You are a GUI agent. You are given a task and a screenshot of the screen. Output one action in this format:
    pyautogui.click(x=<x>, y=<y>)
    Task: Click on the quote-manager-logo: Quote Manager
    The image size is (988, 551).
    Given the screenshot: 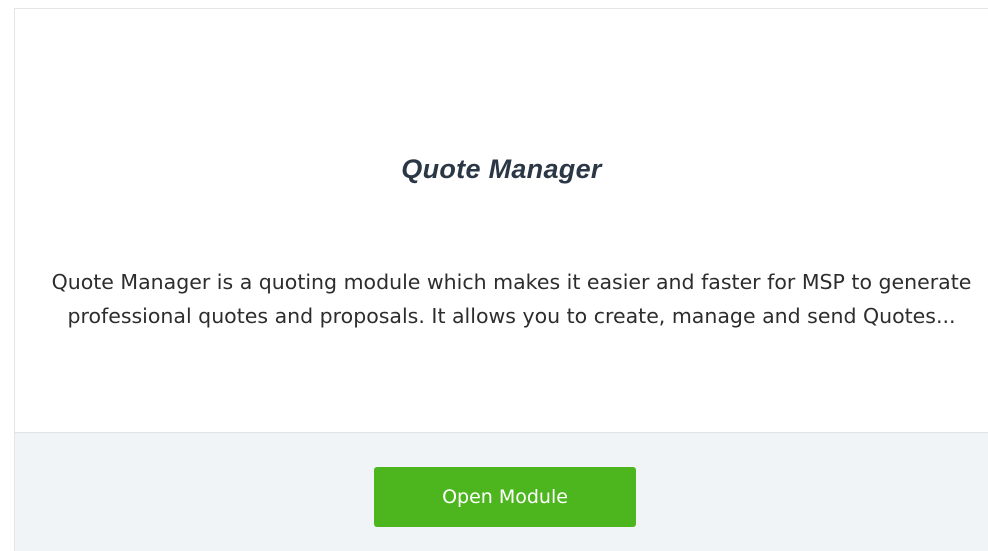 What is the action you would take?
    pyautogui.click(x=501, y=169)
    